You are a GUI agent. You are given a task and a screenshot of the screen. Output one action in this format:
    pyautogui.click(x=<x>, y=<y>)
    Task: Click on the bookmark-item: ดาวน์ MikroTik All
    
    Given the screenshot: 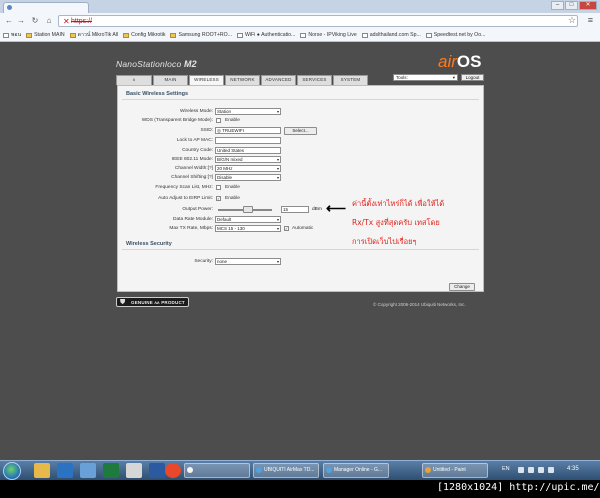 What is the action you would take?
    pyautogui.click(x=94, y=35)
    